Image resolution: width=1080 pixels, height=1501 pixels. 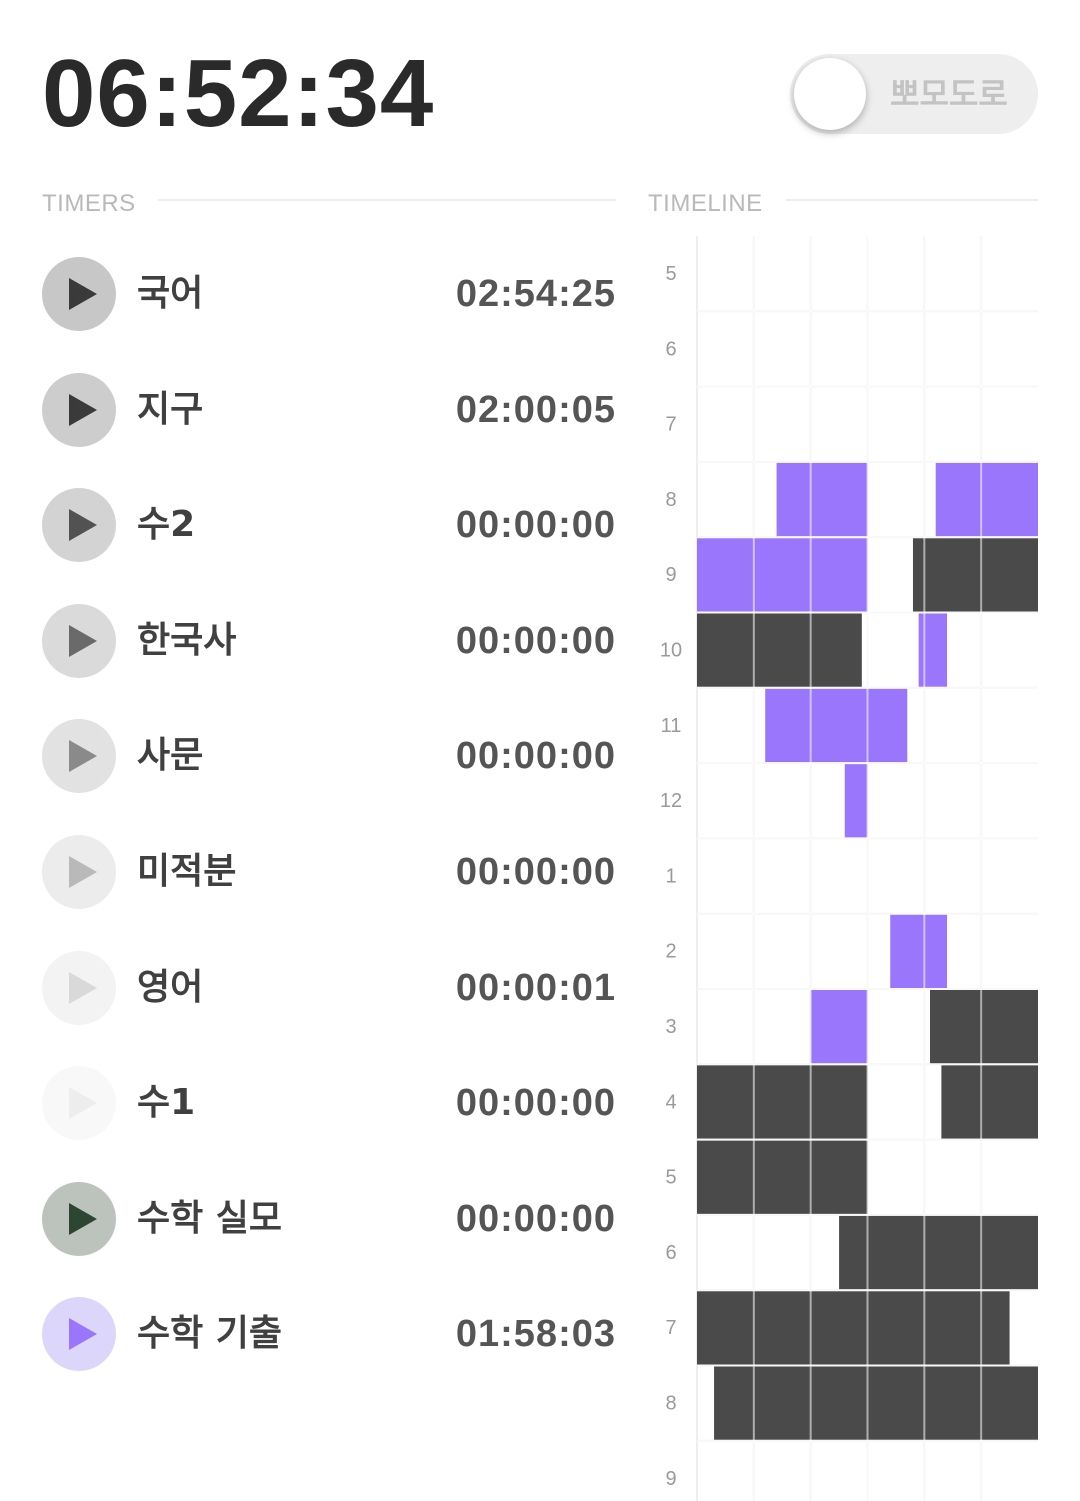 What do you see at coordinates (671, 801) in the screenshot?
I see `timeline-hour-label: 12` at bounding box center [671, 801].